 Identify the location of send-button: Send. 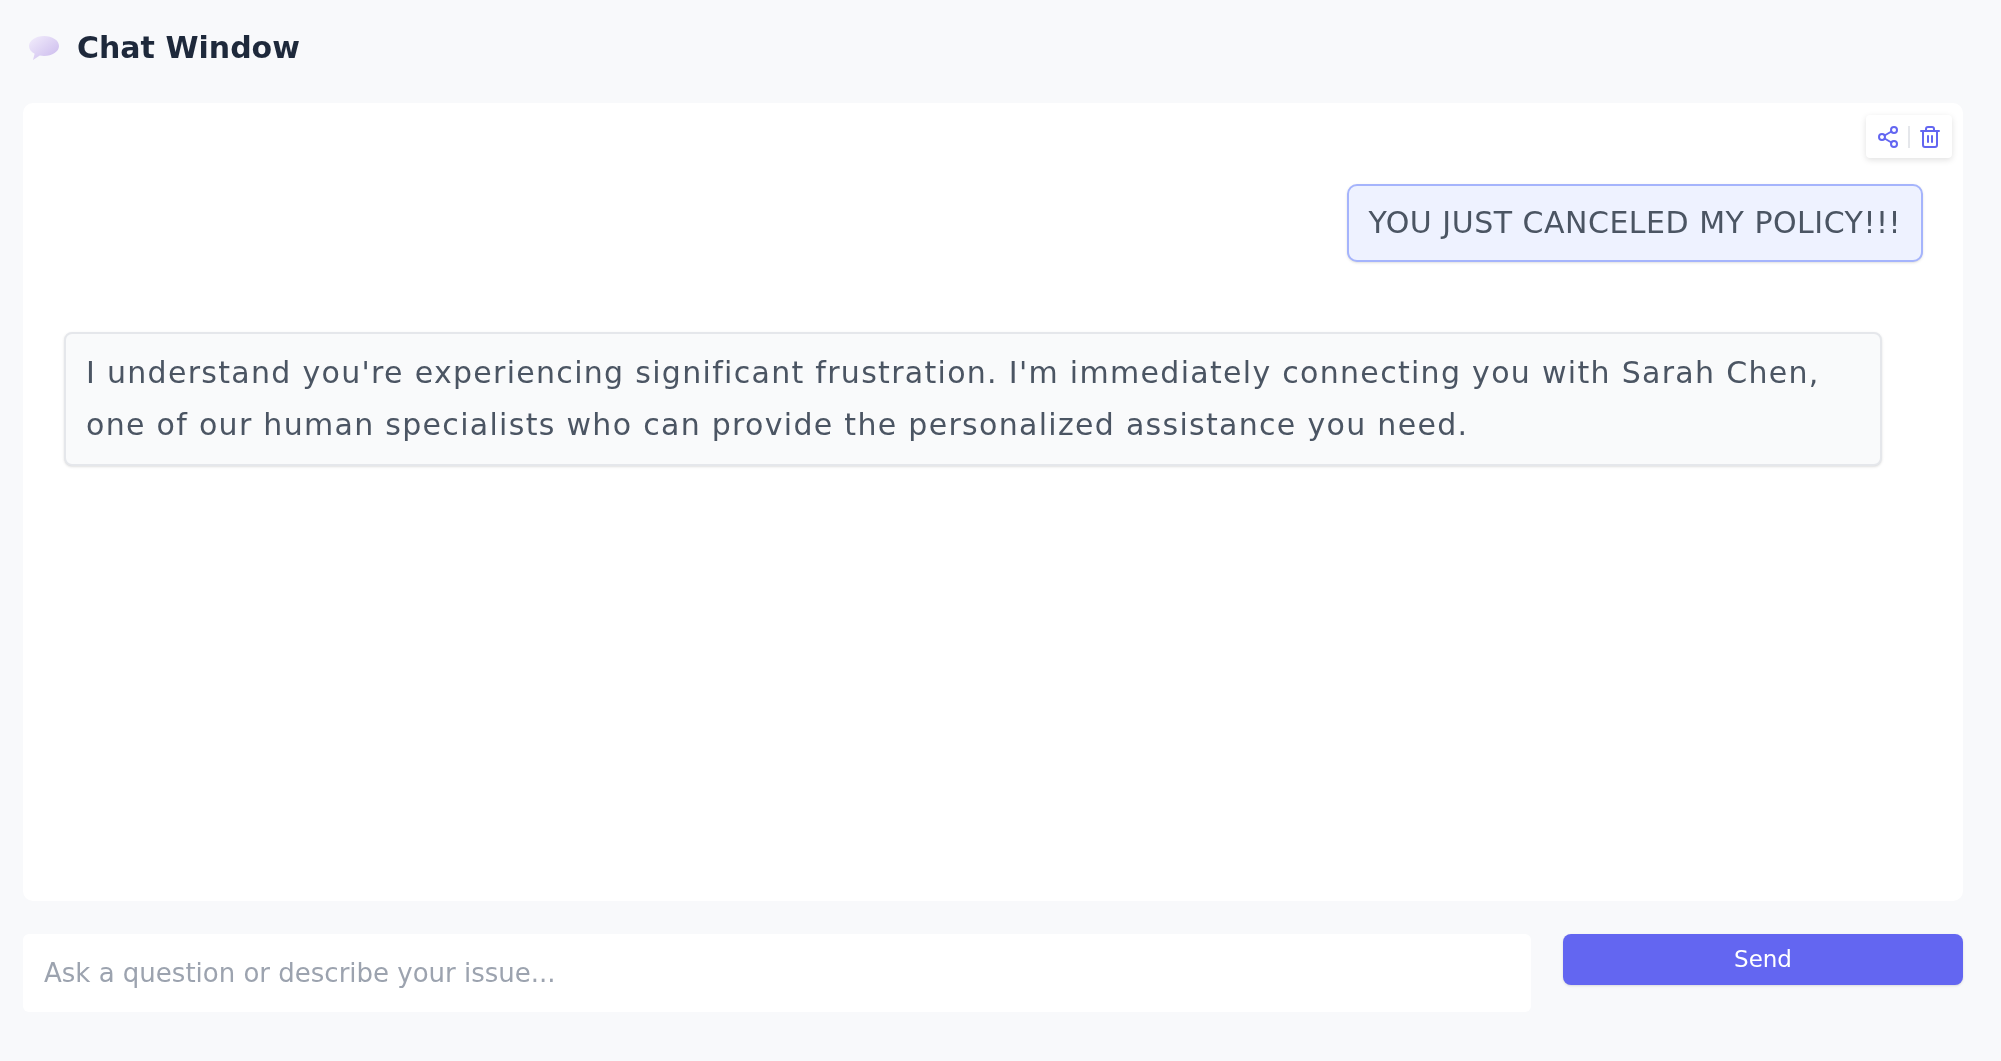
(1763, 959).